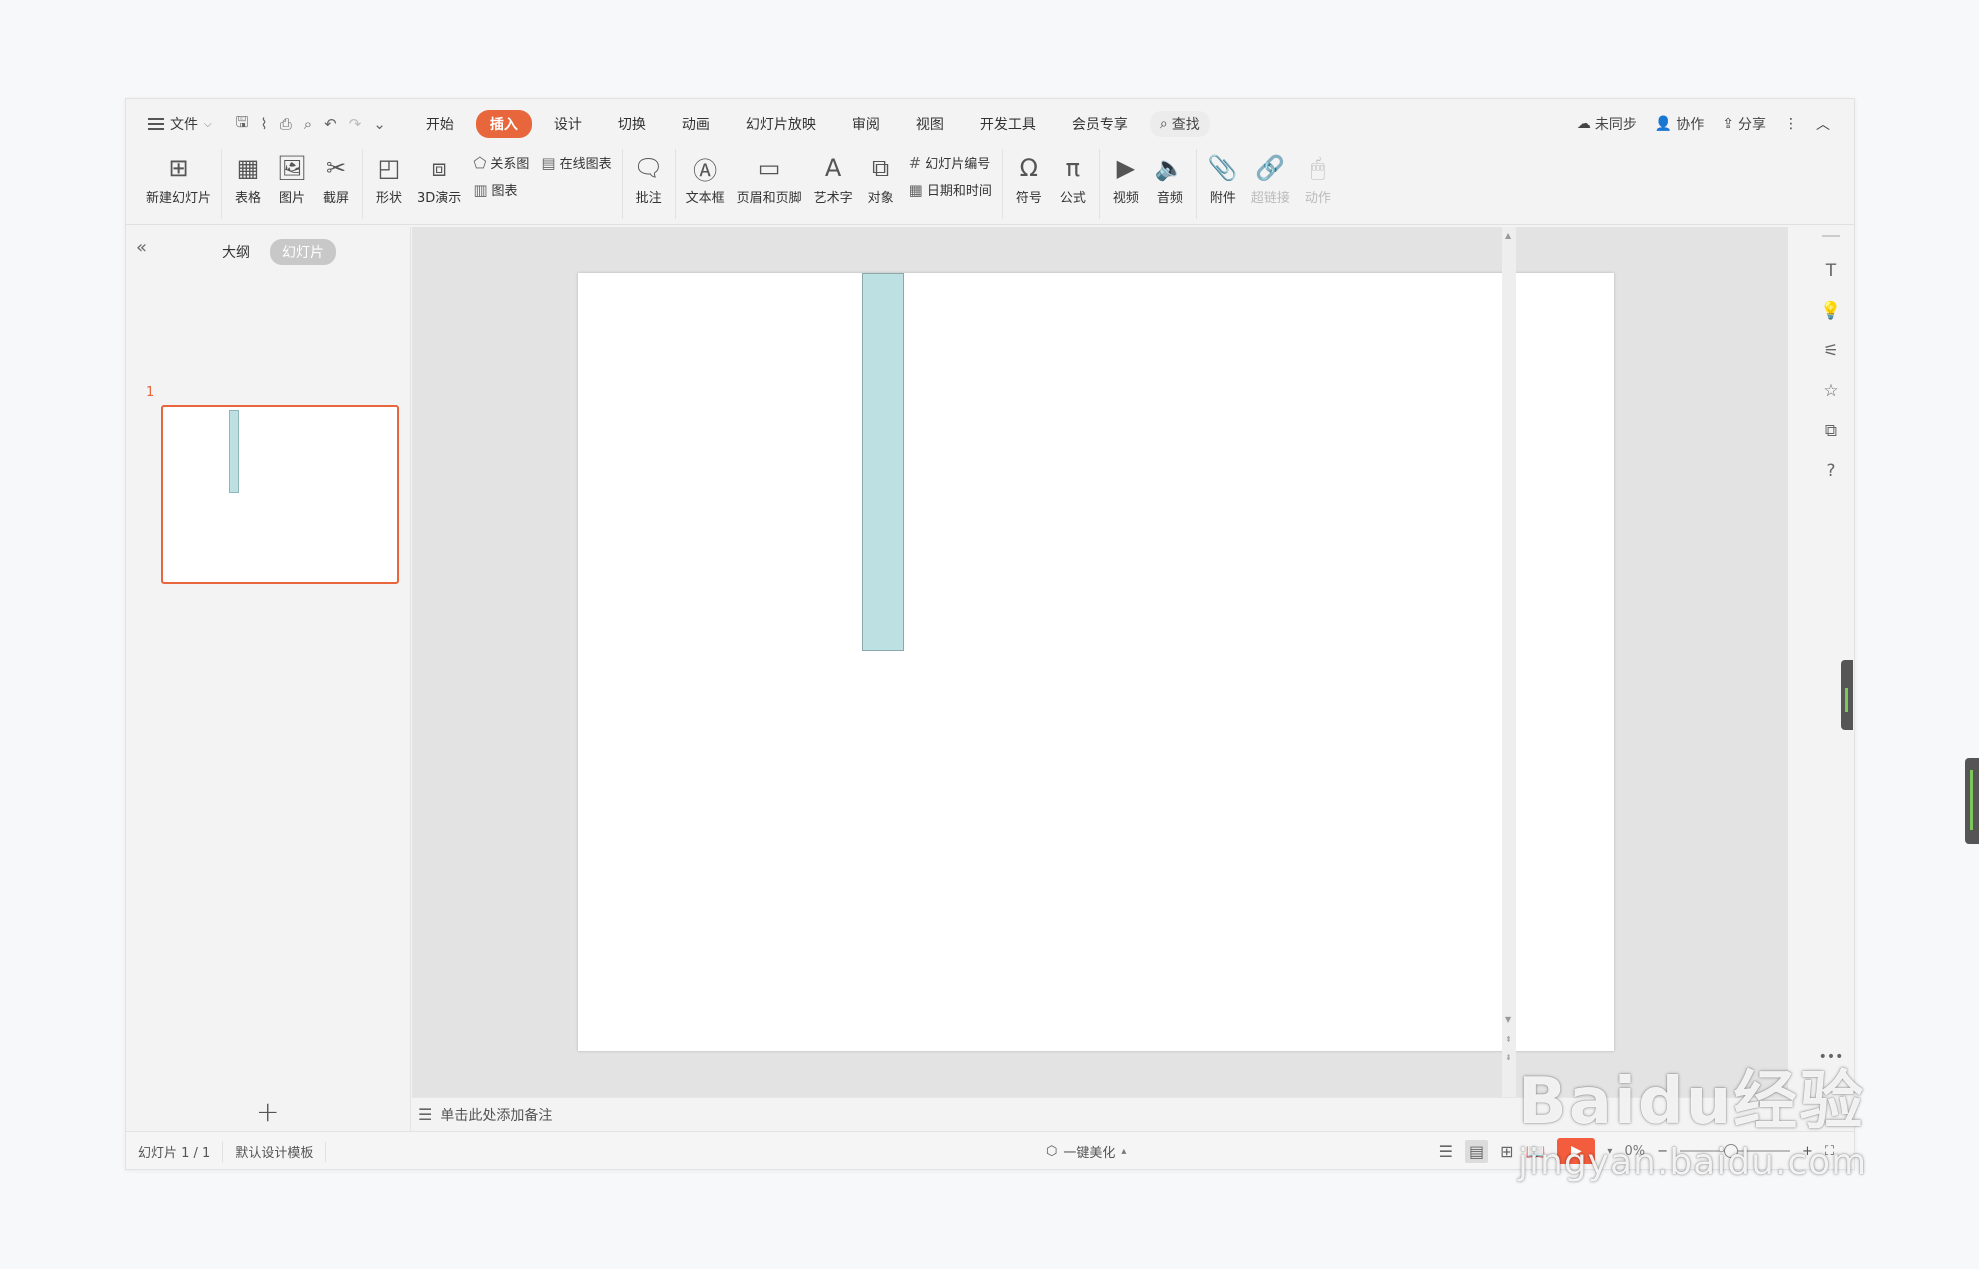 Image resolution: width=1979 pixels, height=1269 pixels. Describe the element at coordinates (1509, 662) in the screenshot. I see `vertical-scrollbar: ▲ ▼ ⇞ ⇟` at that location.